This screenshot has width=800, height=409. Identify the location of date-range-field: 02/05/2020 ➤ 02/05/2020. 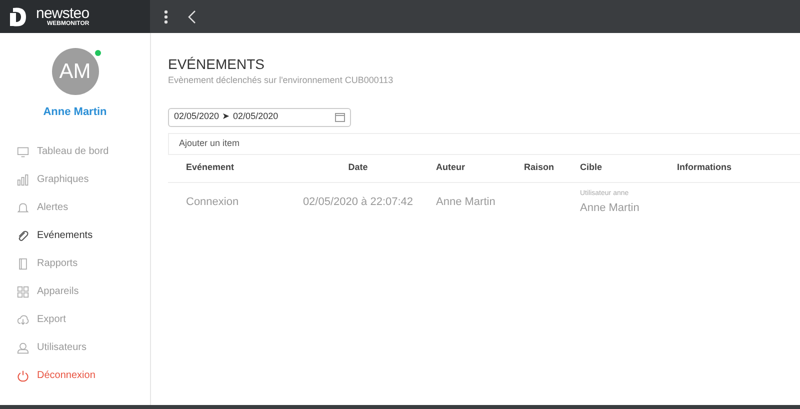
(259, 117).